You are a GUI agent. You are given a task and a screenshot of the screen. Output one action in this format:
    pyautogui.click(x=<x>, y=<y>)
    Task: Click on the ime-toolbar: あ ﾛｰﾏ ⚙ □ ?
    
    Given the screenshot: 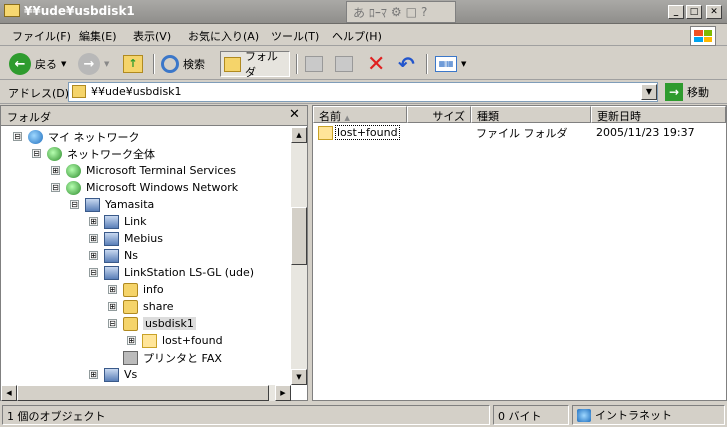 What is the action you would take?
    pyautogui.click(x=401, y=12)
    